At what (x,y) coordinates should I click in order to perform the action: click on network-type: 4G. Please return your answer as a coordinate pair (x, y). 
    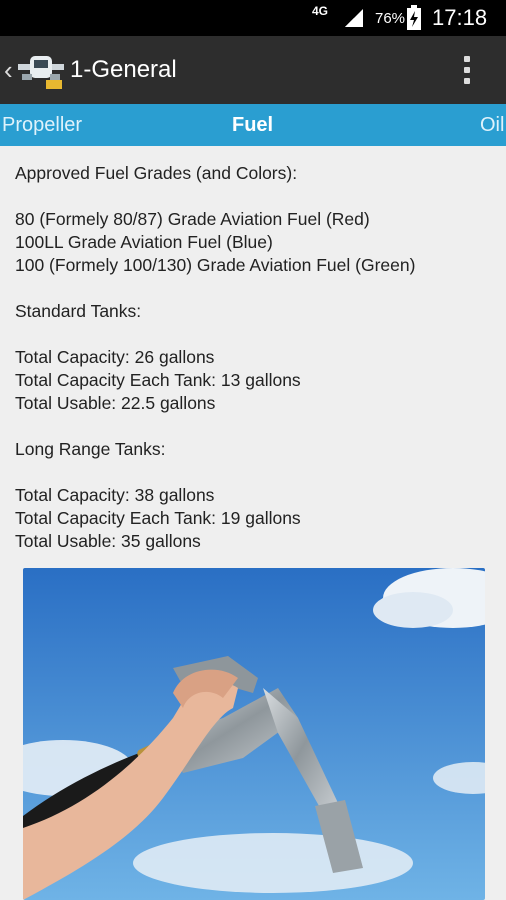
    Looking at the image, I should click on (320, 11).